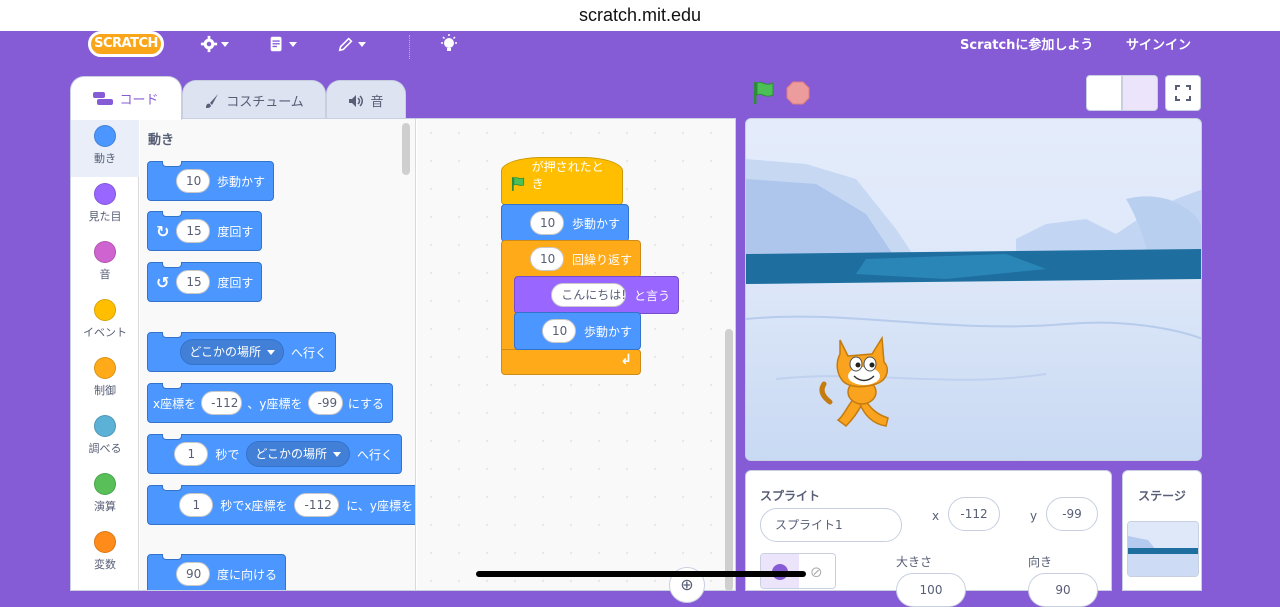  I want to click on palette-scrollbar, so click(406, 149).